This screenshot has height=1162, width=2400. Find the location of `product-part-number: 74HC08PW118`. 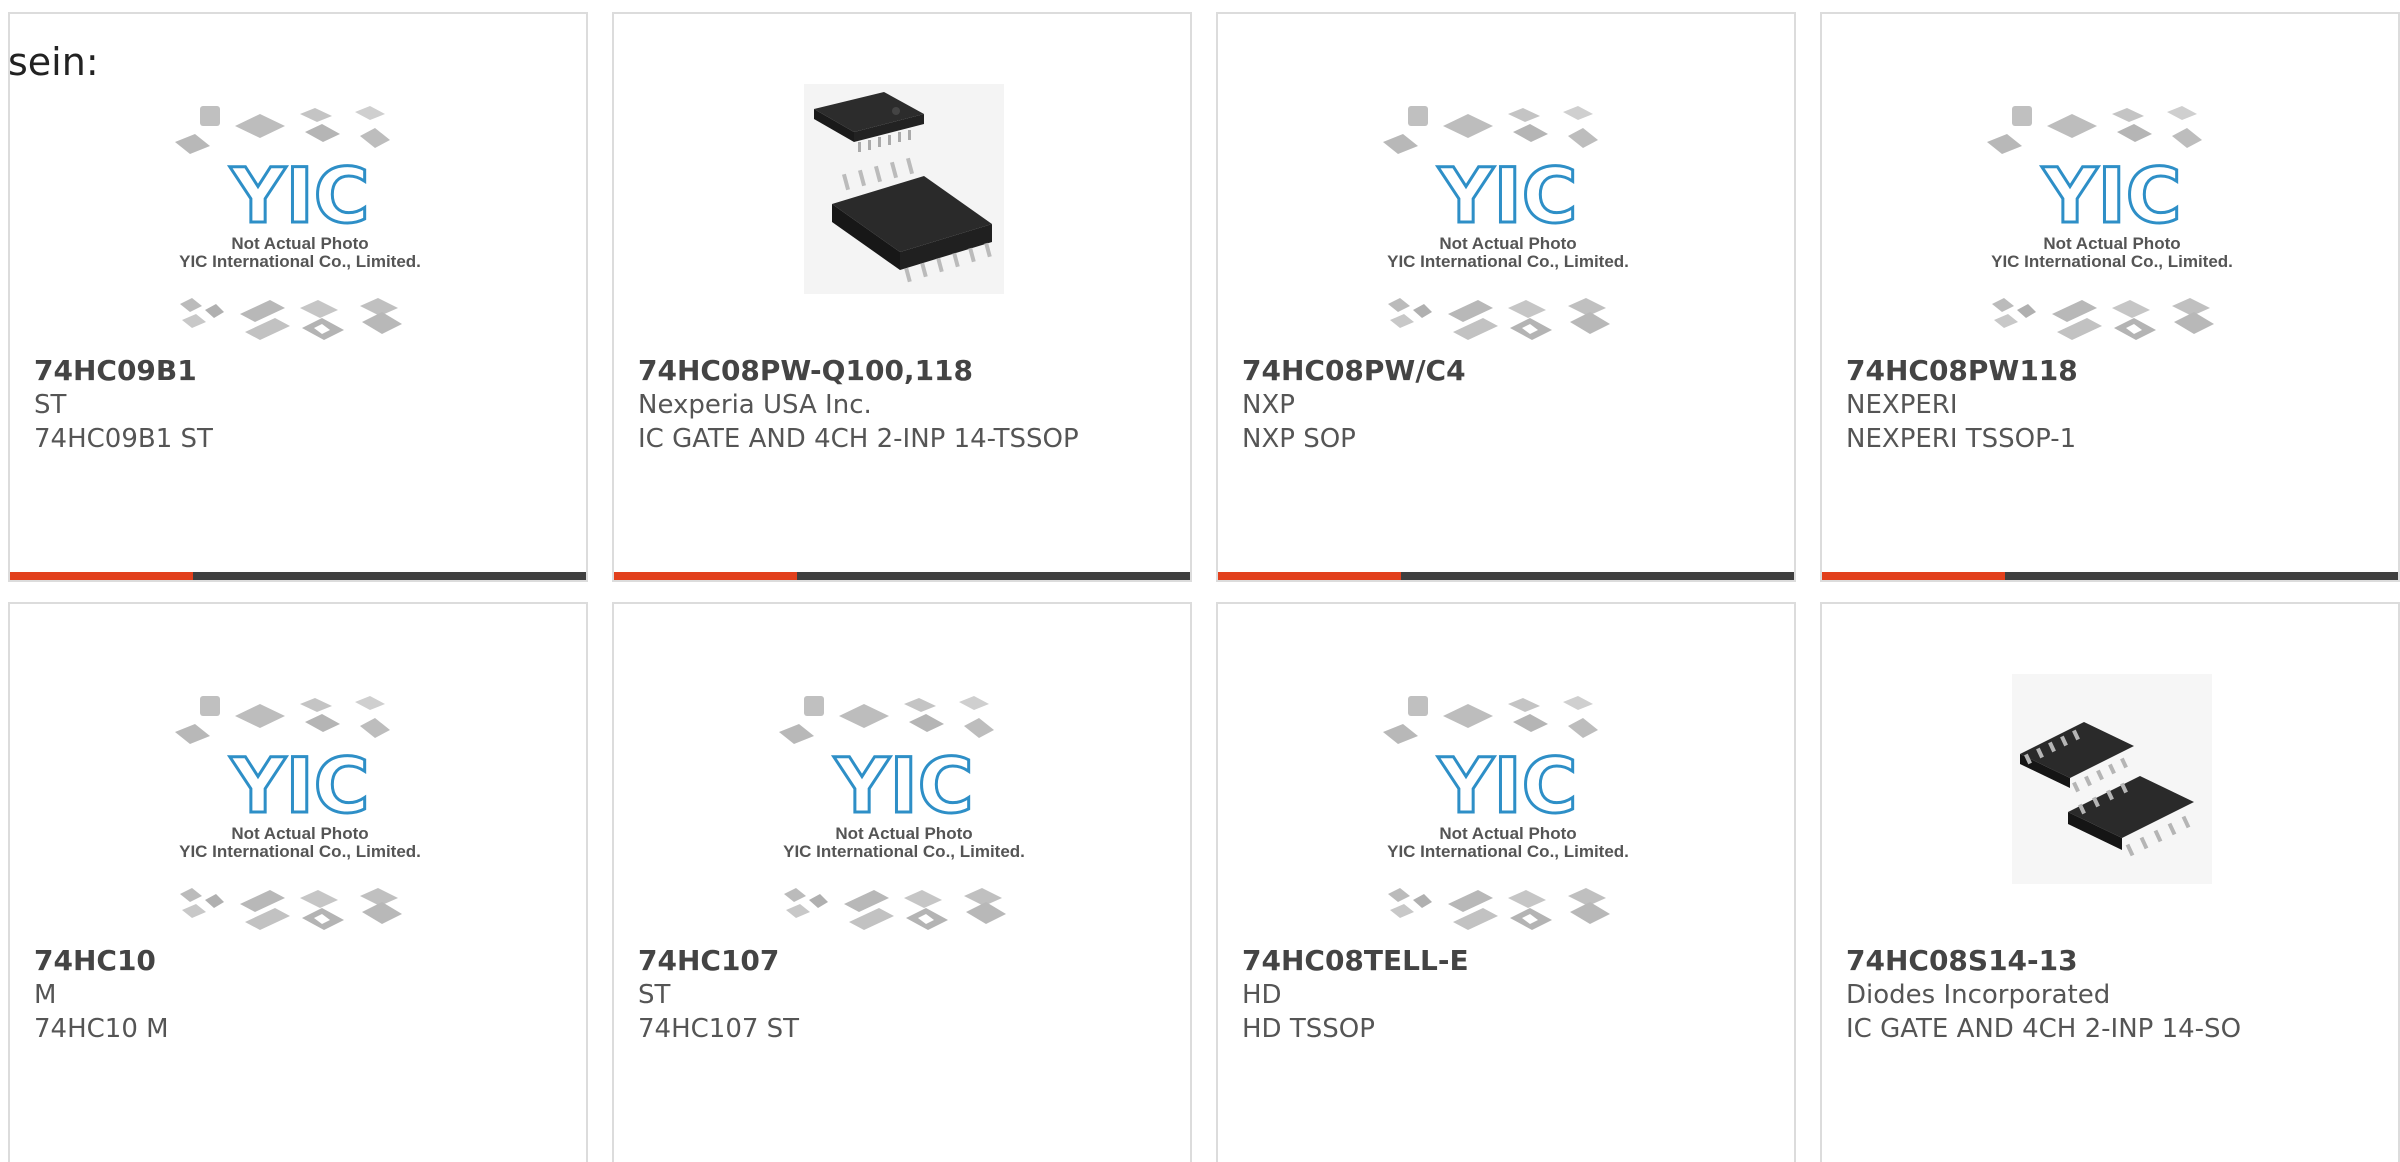

product-part-number: 74HC08PW118 is located at coordinates (2102, 371).